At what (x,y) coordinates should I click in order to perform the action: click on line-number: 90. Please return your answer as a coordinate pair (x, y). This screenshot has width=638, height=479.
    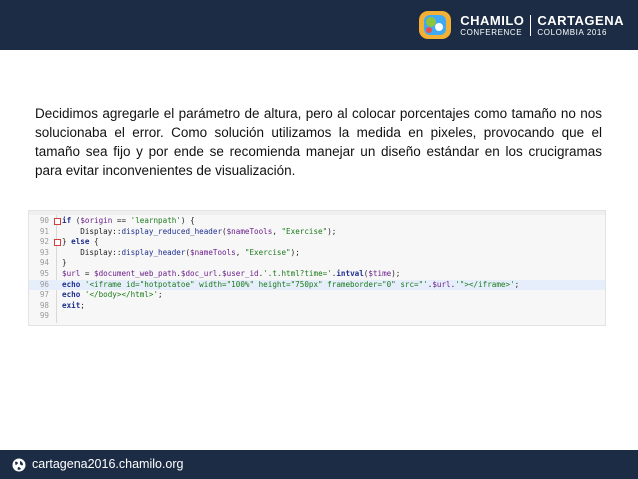
    Looking at the image, I should click on (44, 220).